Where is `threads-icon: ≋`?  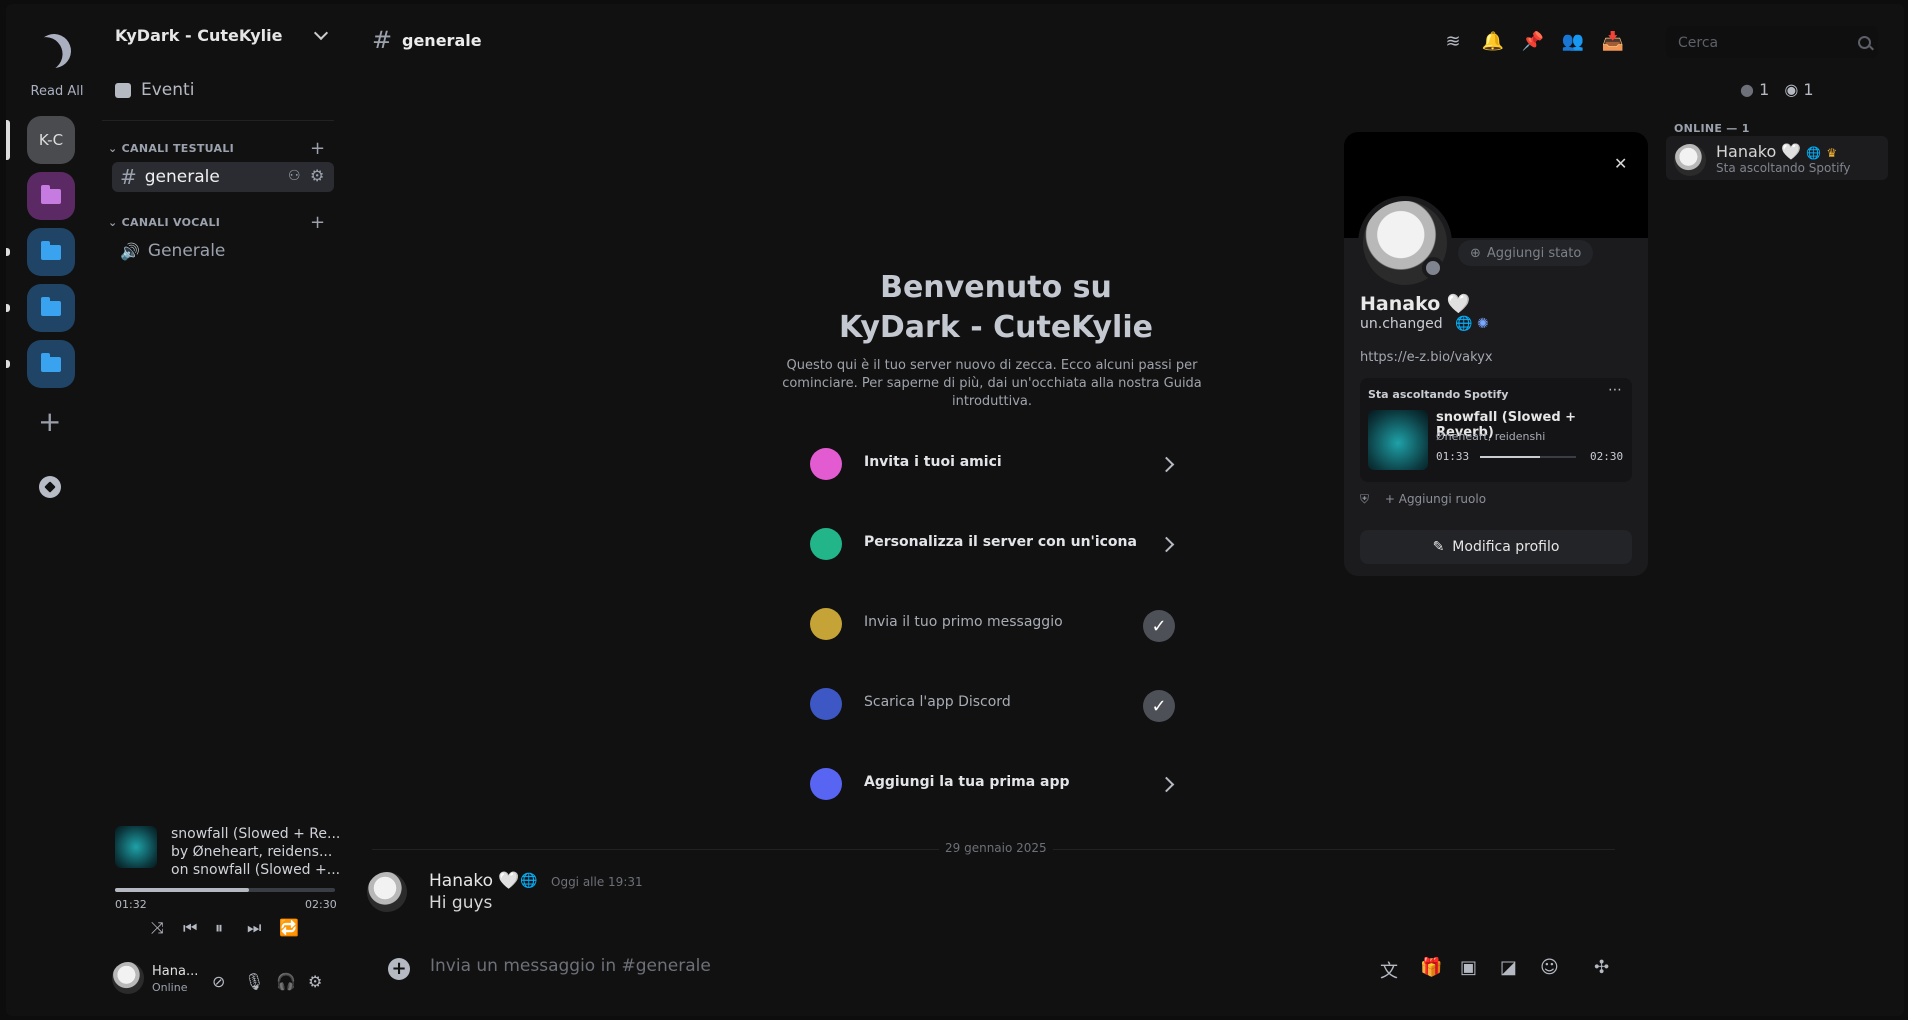
threads-icon: ≋ is located at coordinates (1453, 41).